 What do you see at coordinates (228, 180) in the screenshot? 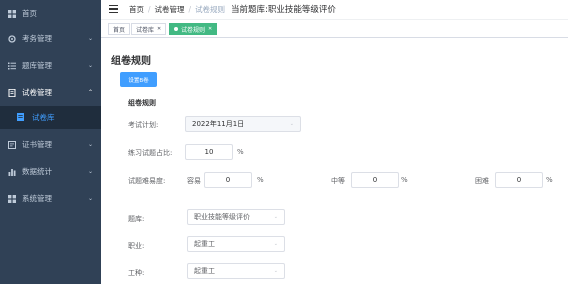
I see `difficulty-easy-input: 0` at bounding box center [228, 180].